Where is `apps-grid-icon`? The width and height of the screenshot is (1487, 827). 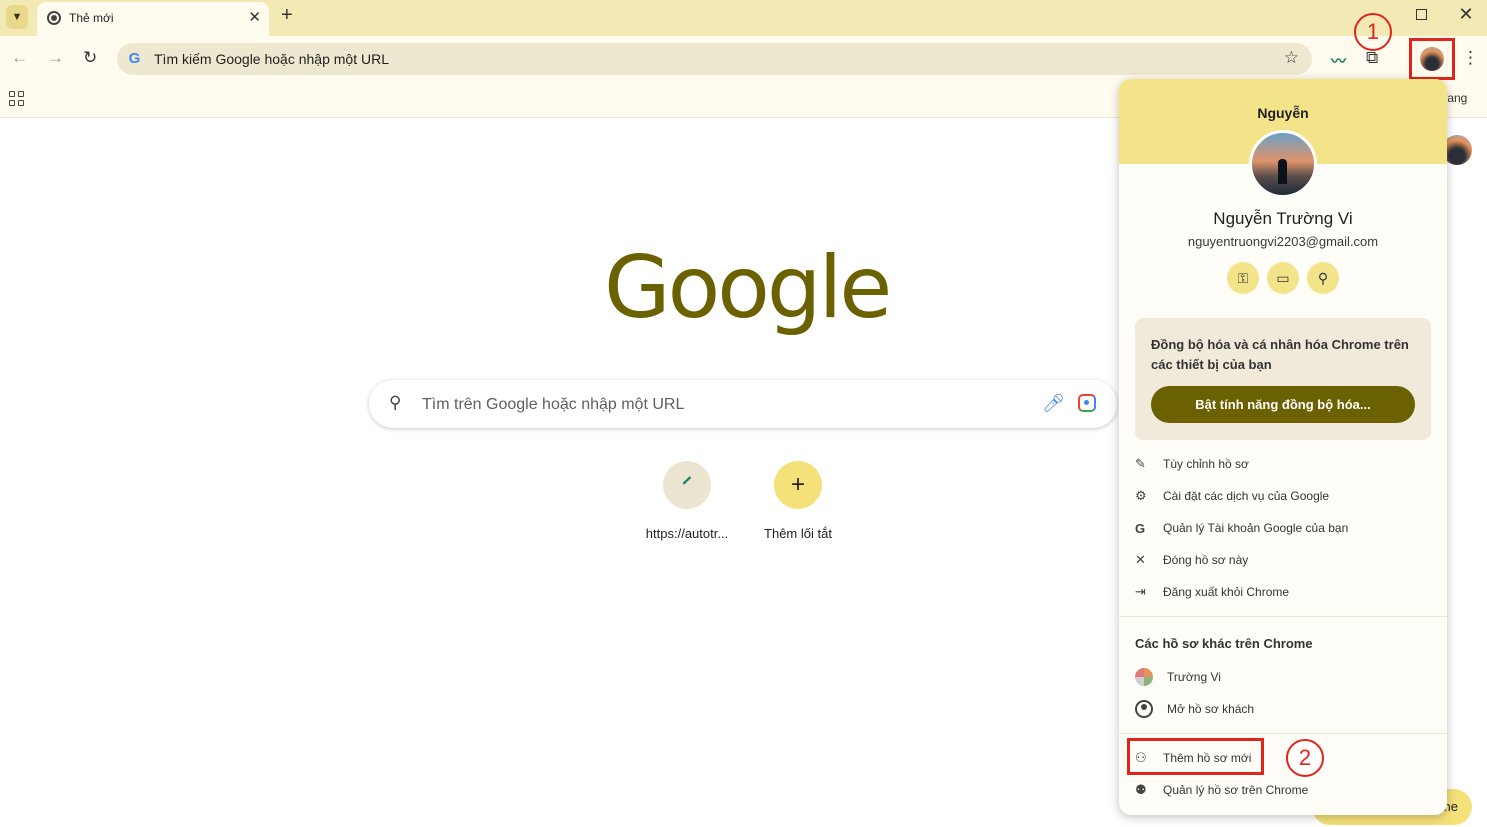 apps-grid-icon is located at coordinates (16, 98).